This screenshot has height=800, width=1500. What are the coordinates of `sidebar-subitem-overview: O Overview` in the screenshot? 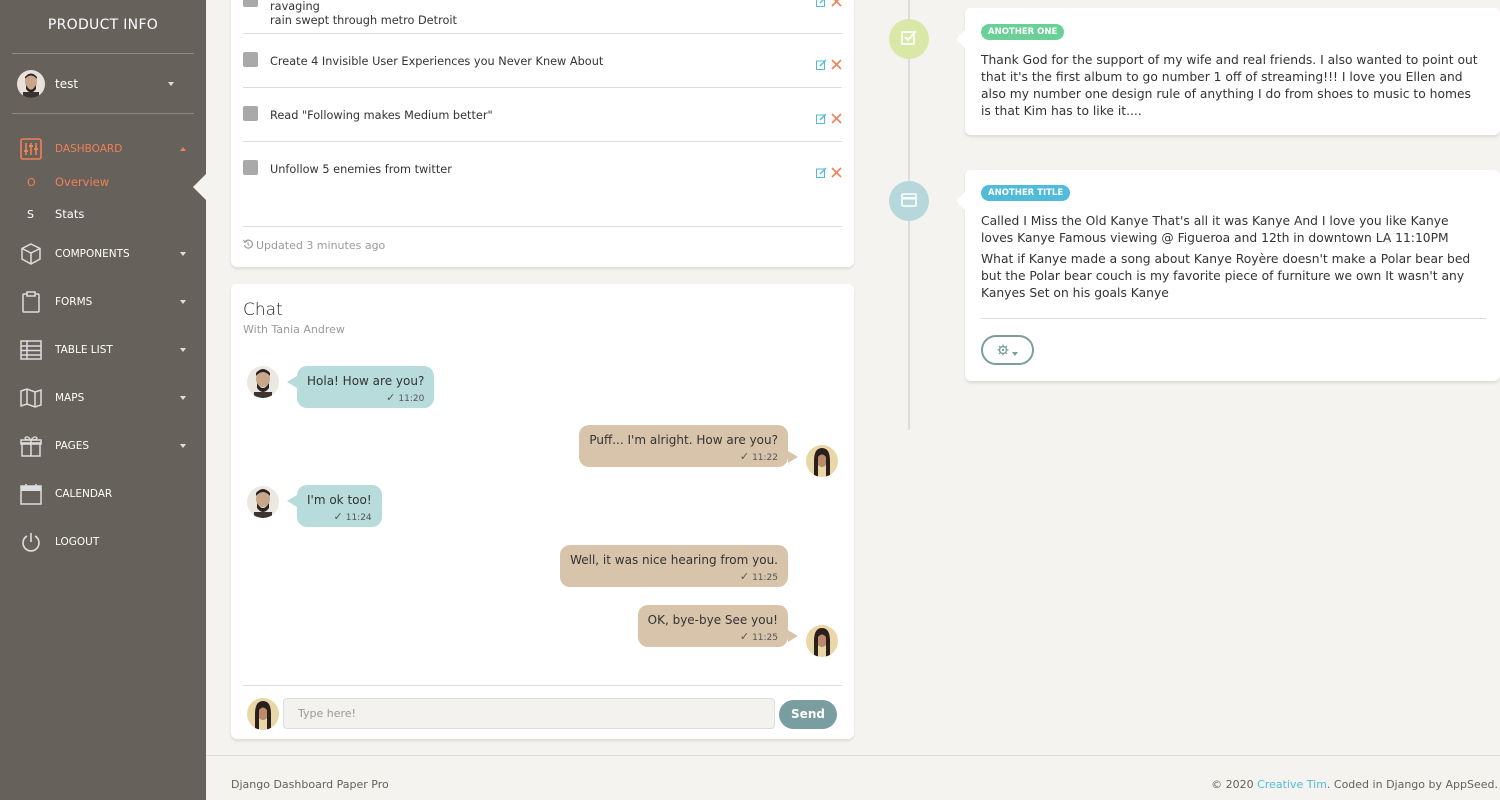 It's located at (103, 182).